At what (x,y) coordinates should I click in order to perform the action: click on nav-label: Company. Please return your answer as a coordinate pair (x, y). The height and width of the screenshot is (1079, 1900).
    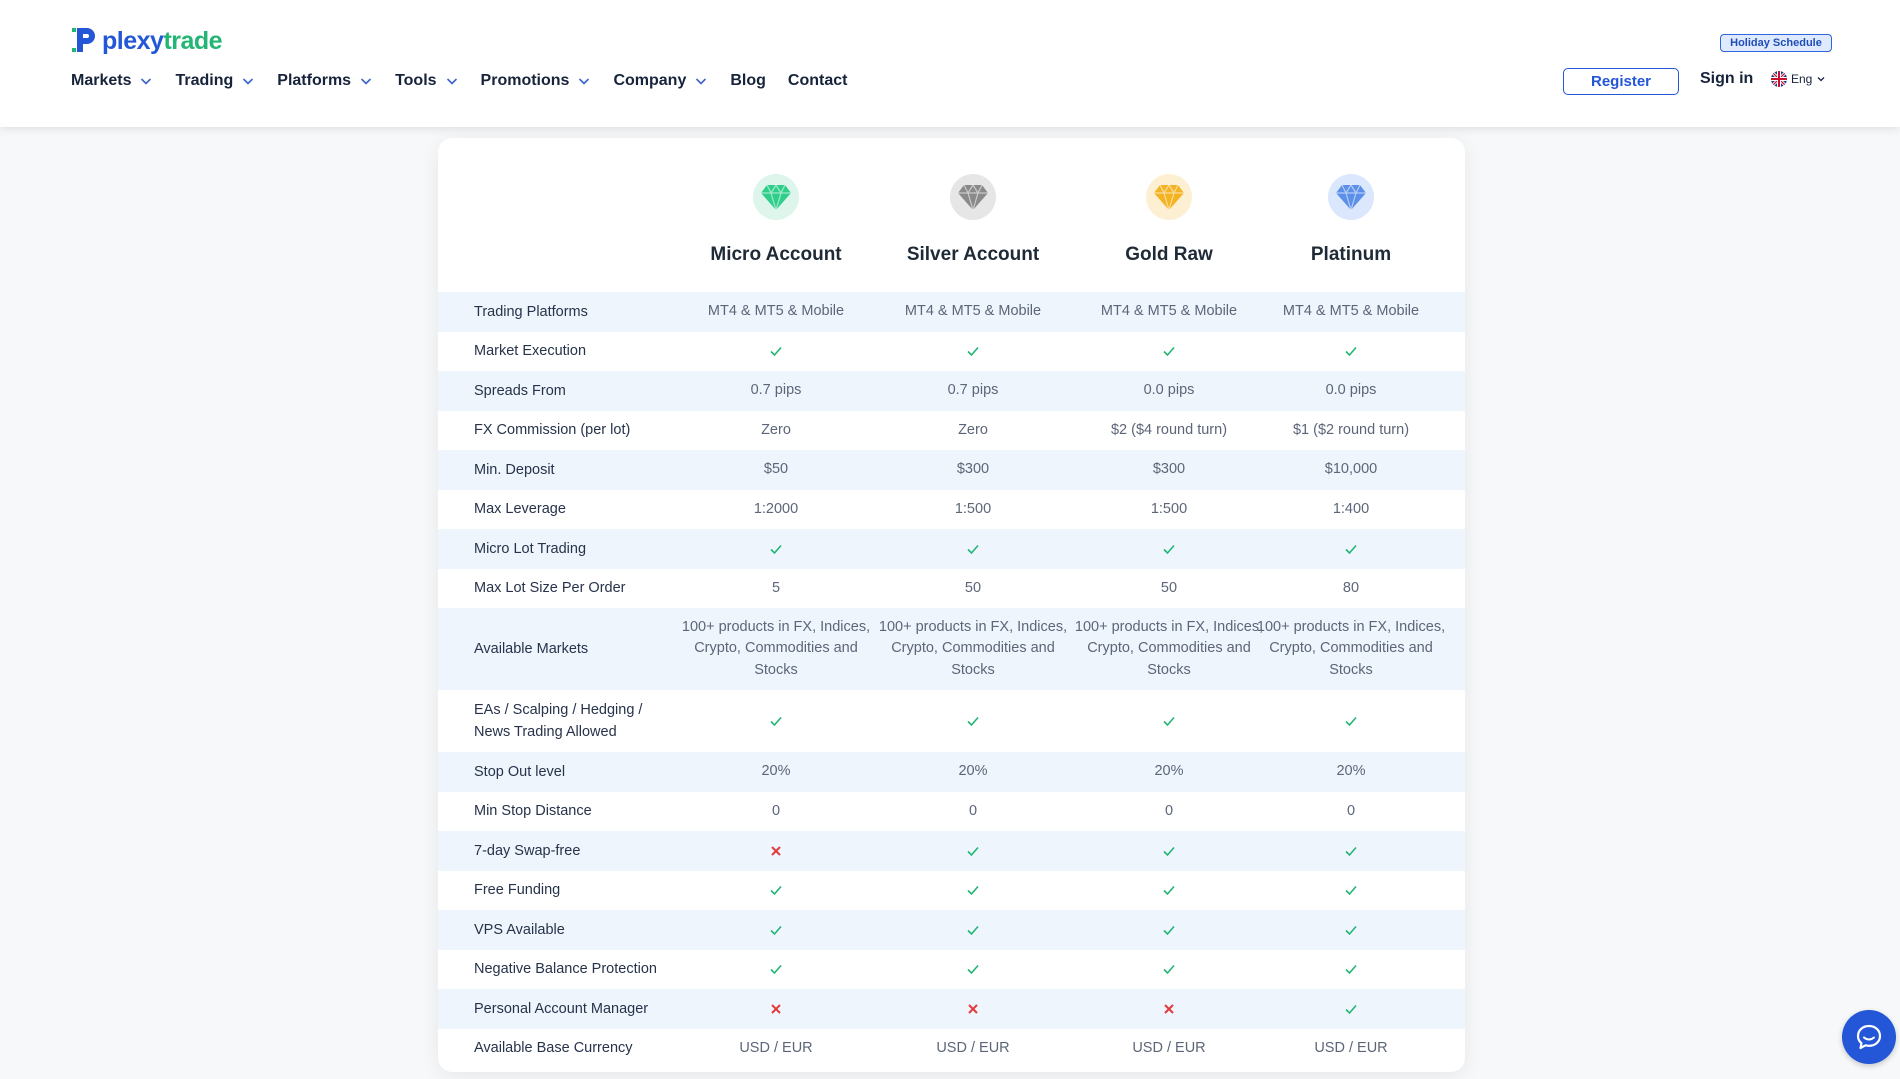
    Looking at the image, I should click on (650, 80).